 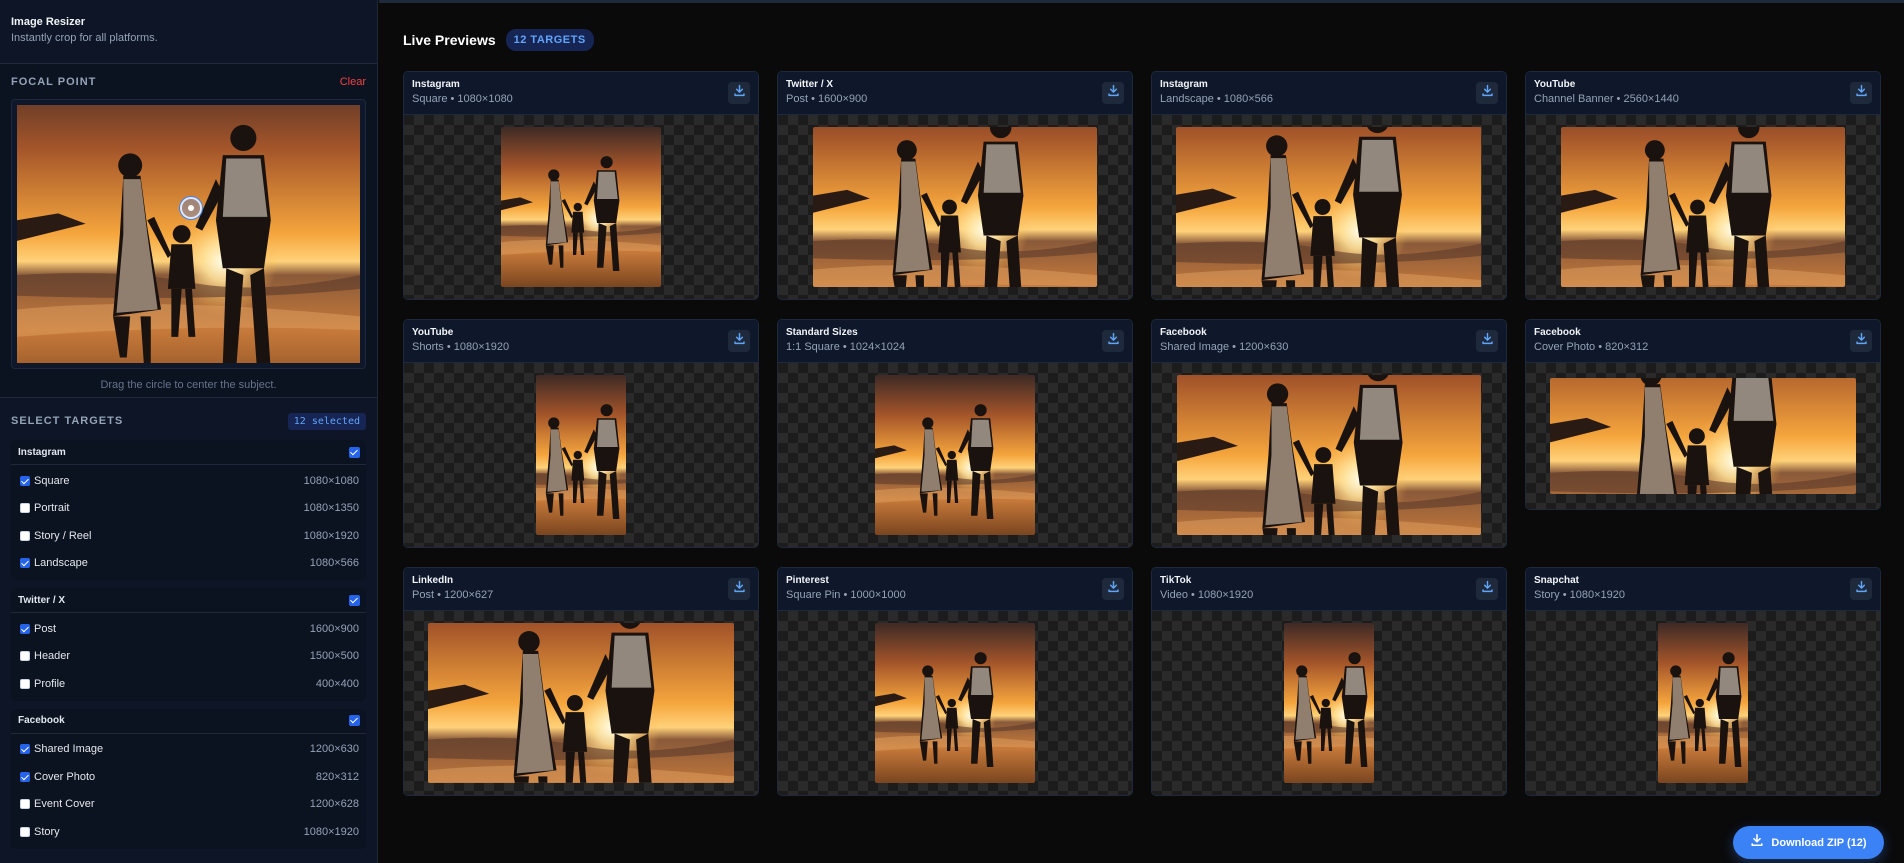 What do you see at coordinates (1580, 595) in the screenshot?
I see `preview-spec: Story • 1080×1920` at bounding box center [1580, 595].